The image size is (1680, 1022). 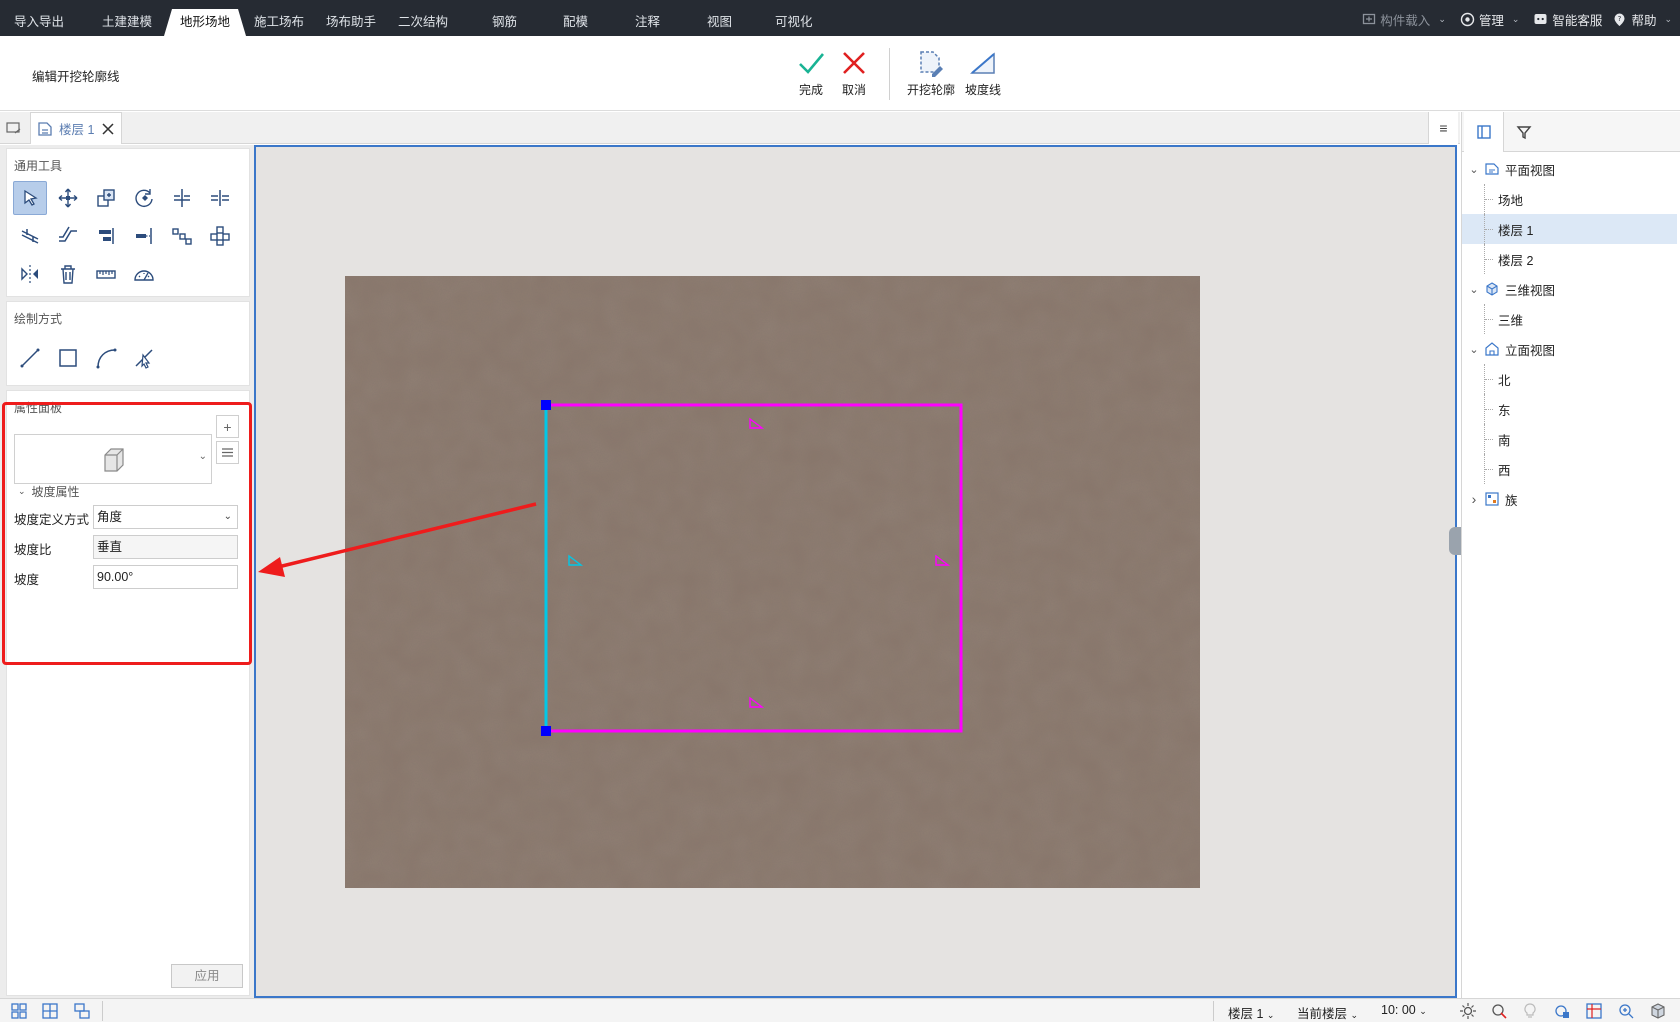 What do you see at coordinates (30, 358) in the screenshot?
I see `draw-line-tool` at bounding box center [30, 358].